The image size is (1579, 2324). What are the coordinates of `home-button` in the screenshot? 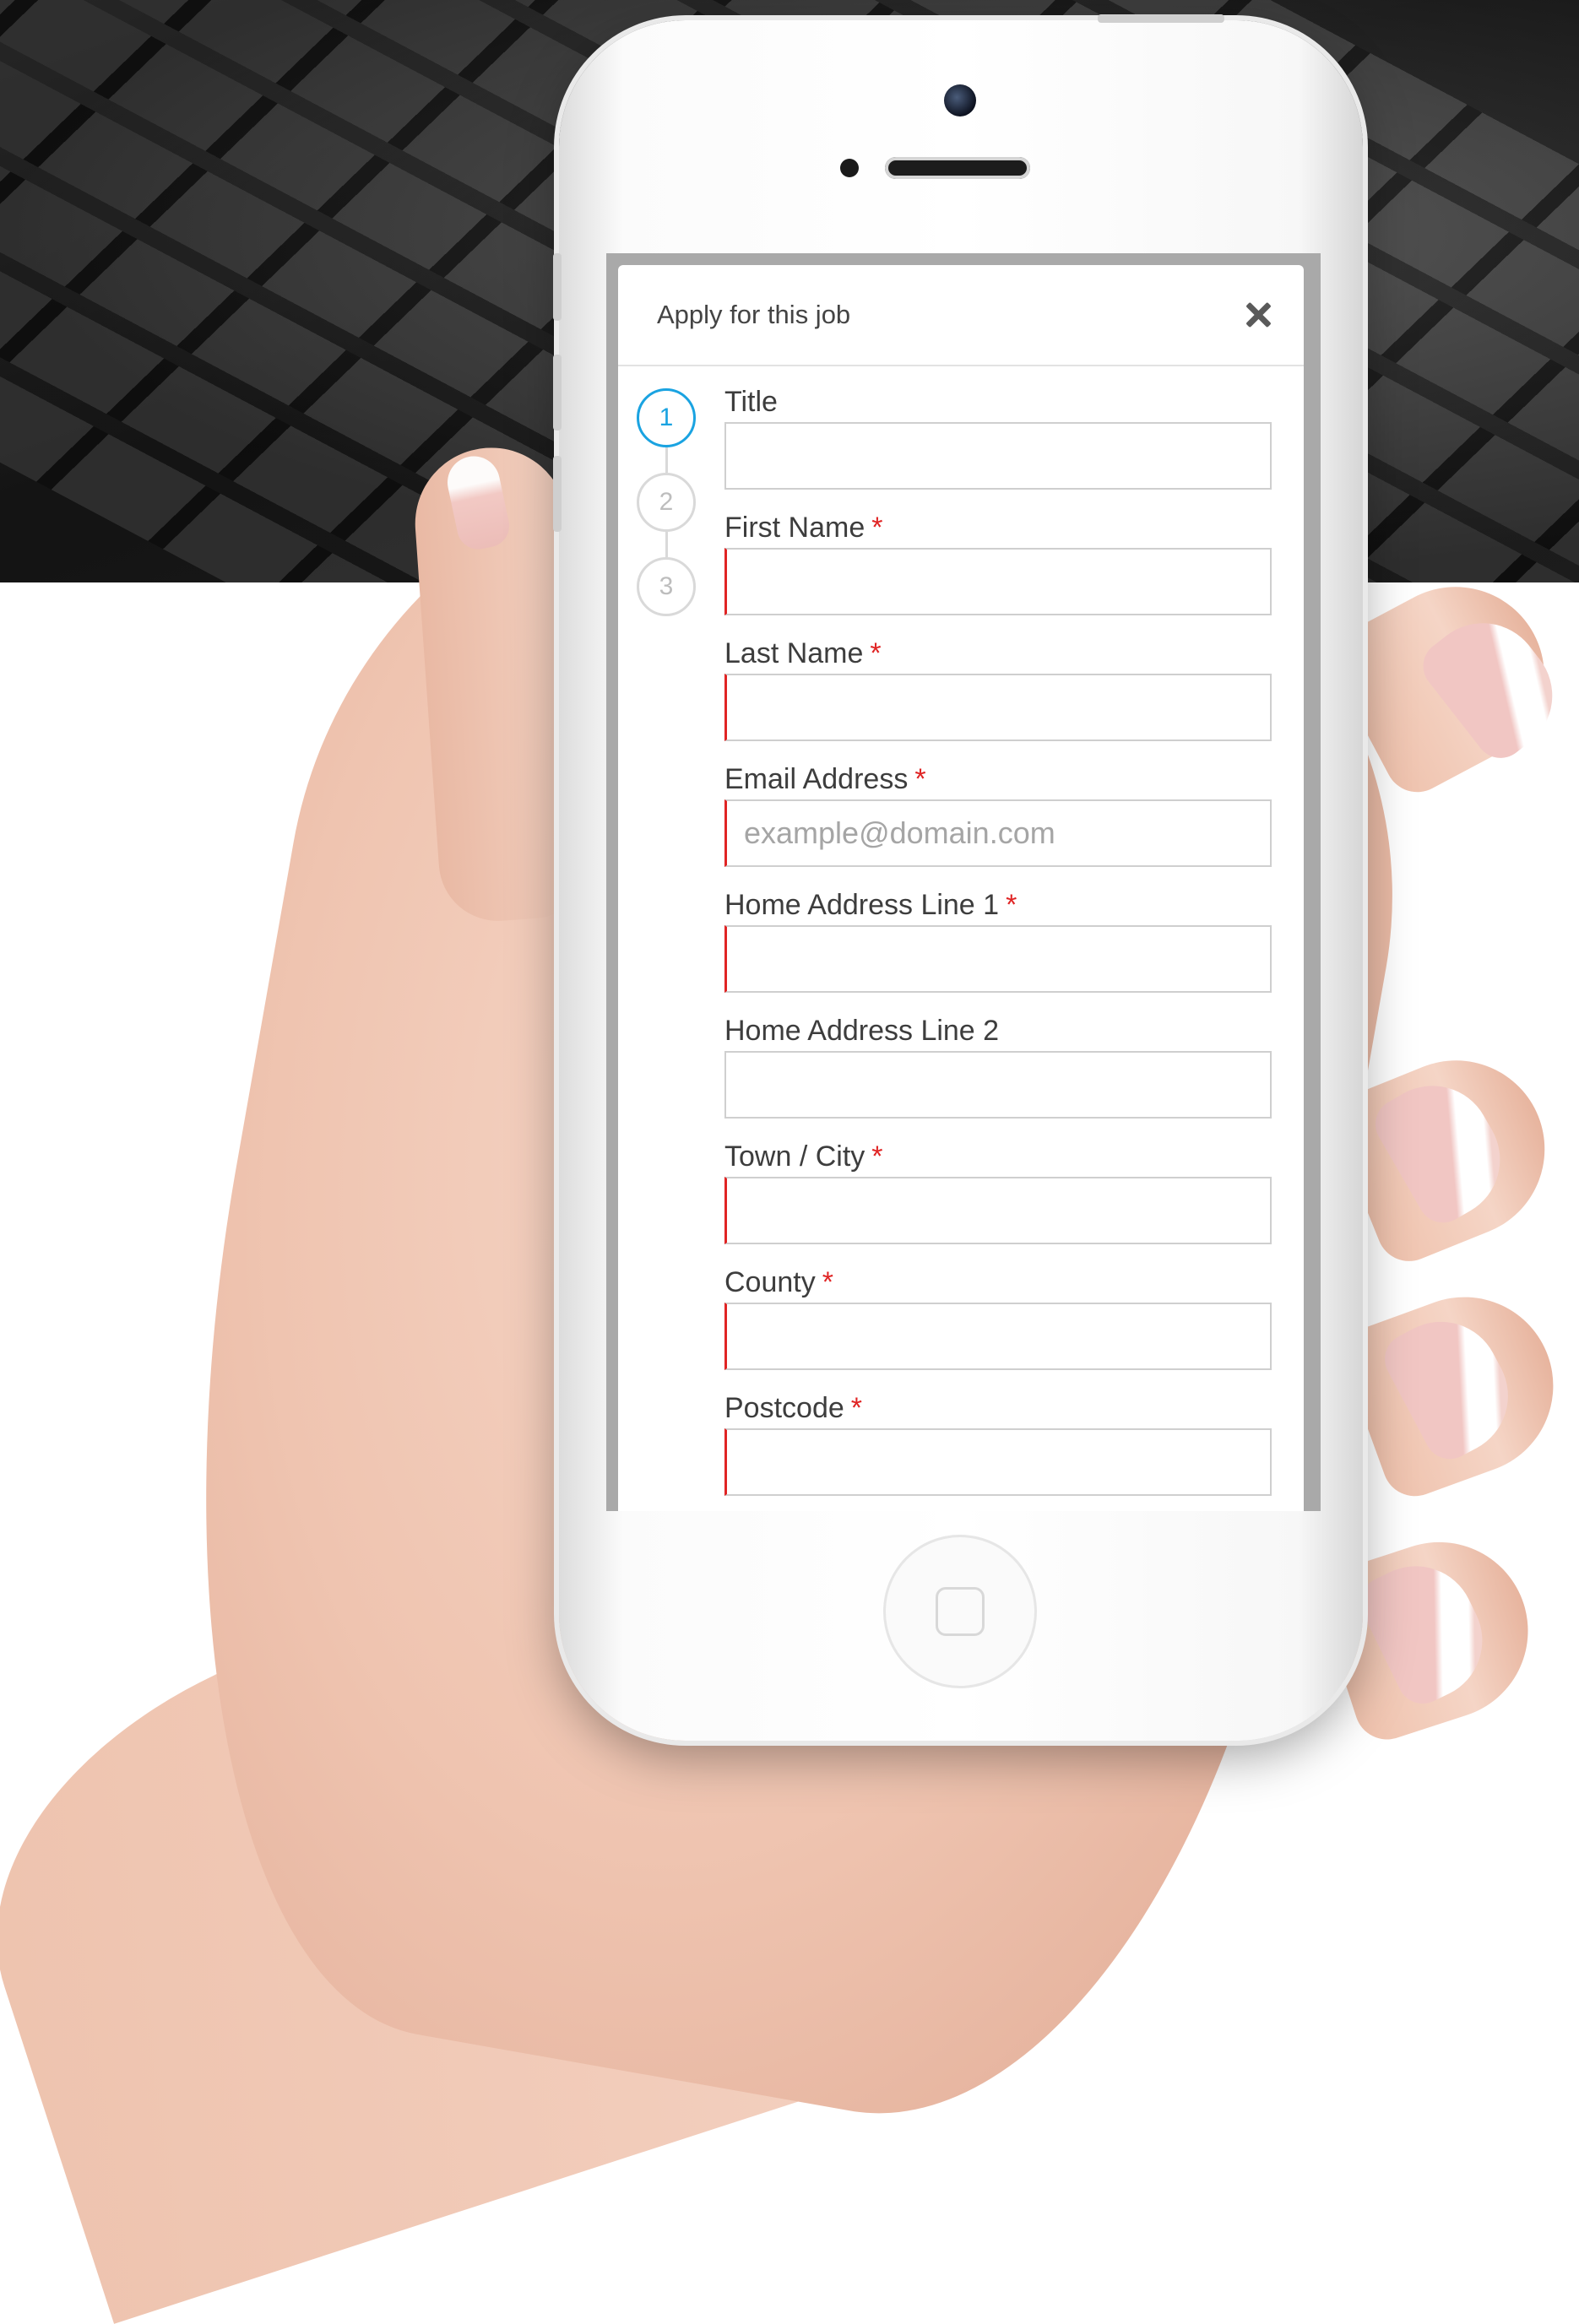 It's located at (960, 1611).